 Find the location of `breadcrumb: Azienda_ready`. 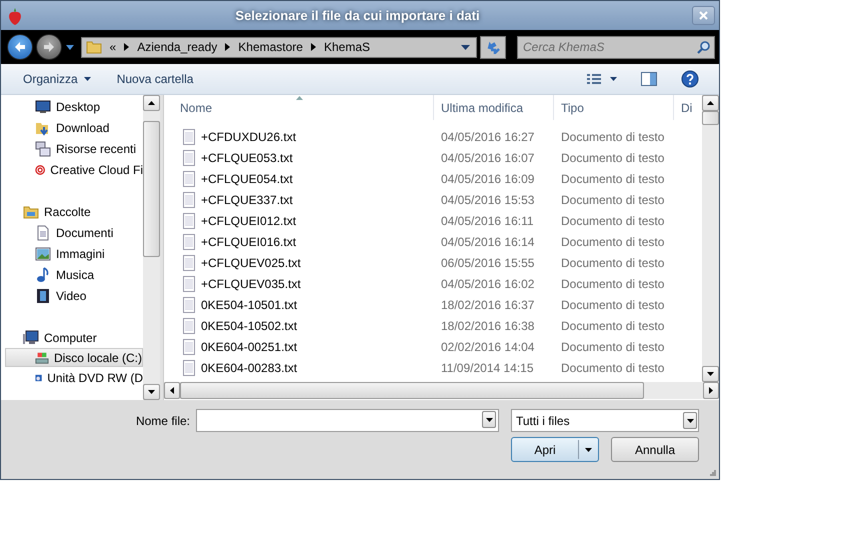

breadcrumb: Azienda_ready is located at coordinates (177, 47).